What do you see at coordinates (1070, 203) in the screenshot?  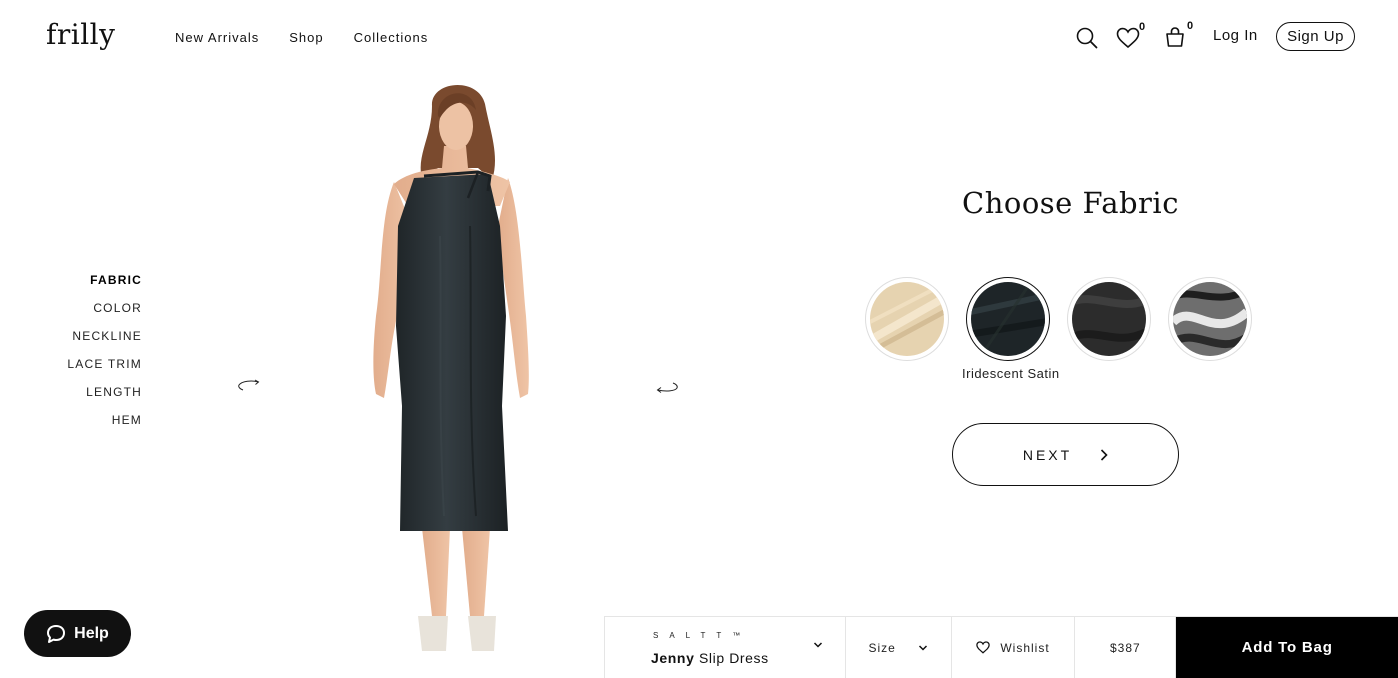 I see `choose-fabric-title: Choose Fabric` at bounding box center [1070, 203].